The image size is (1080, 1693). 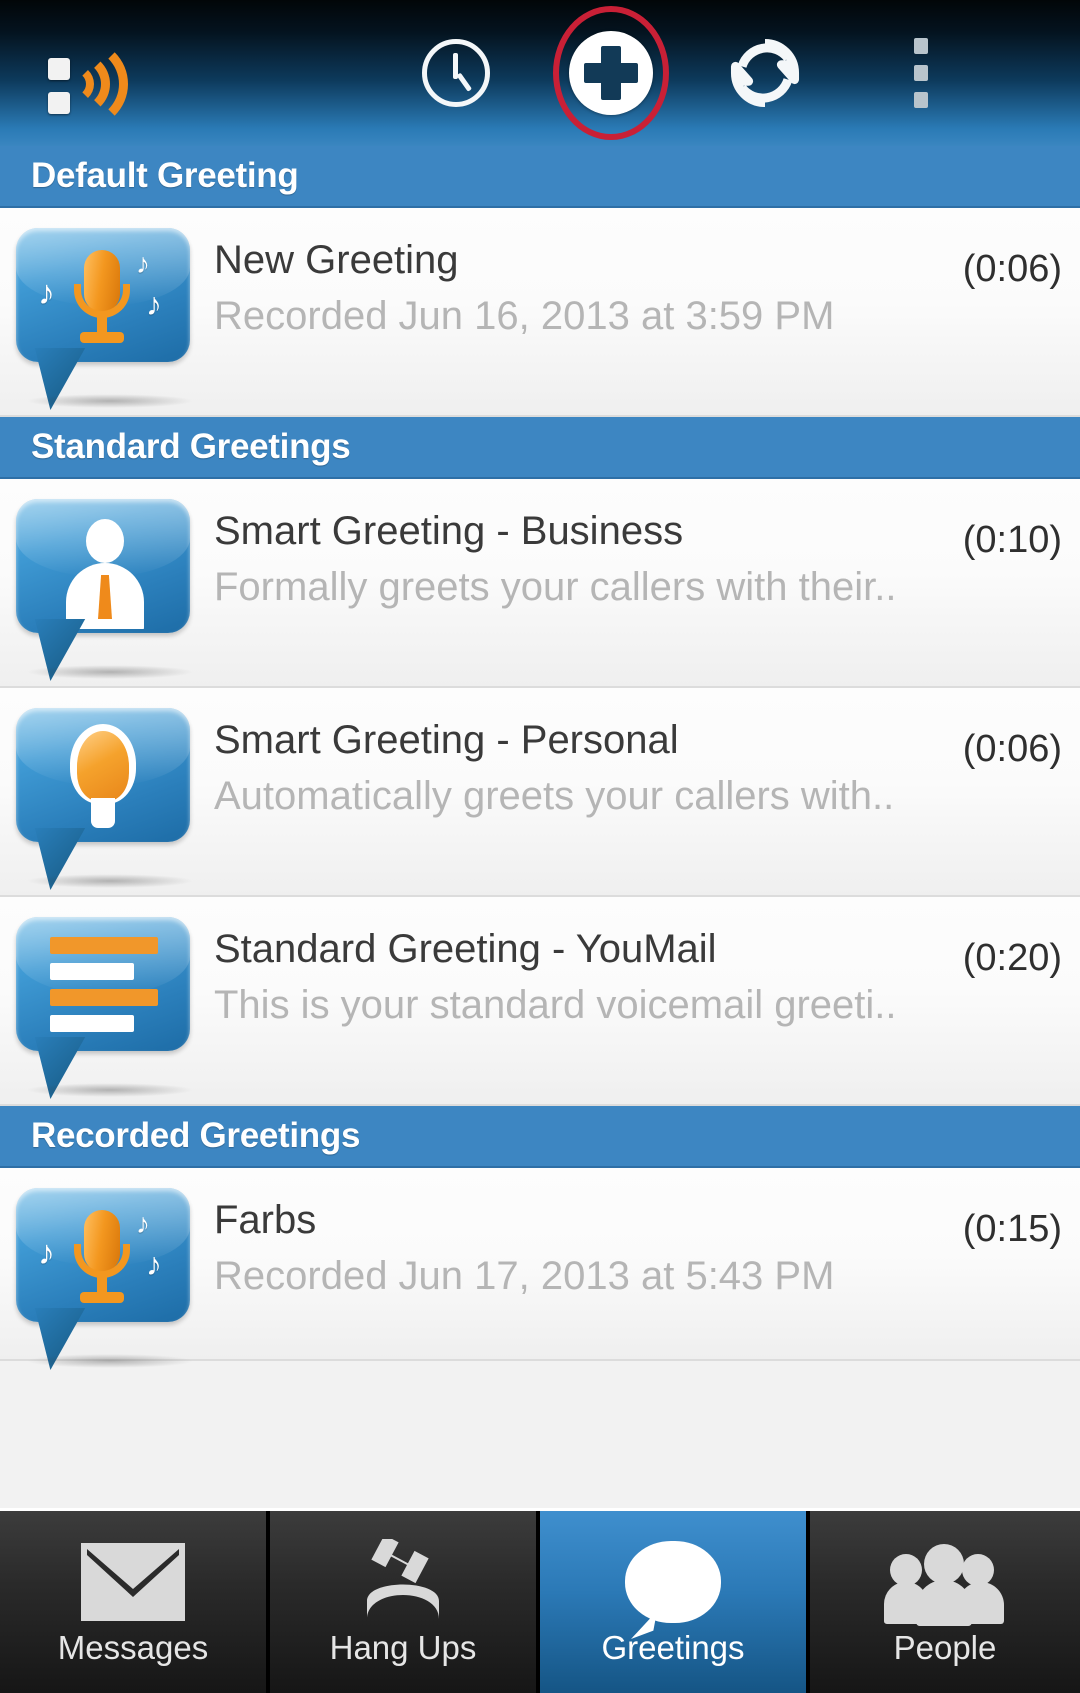 What do you see at coordinates (133, 1647) in the screenshot?
I see `tab-label: Messages` at bounding box center [133, 1647].